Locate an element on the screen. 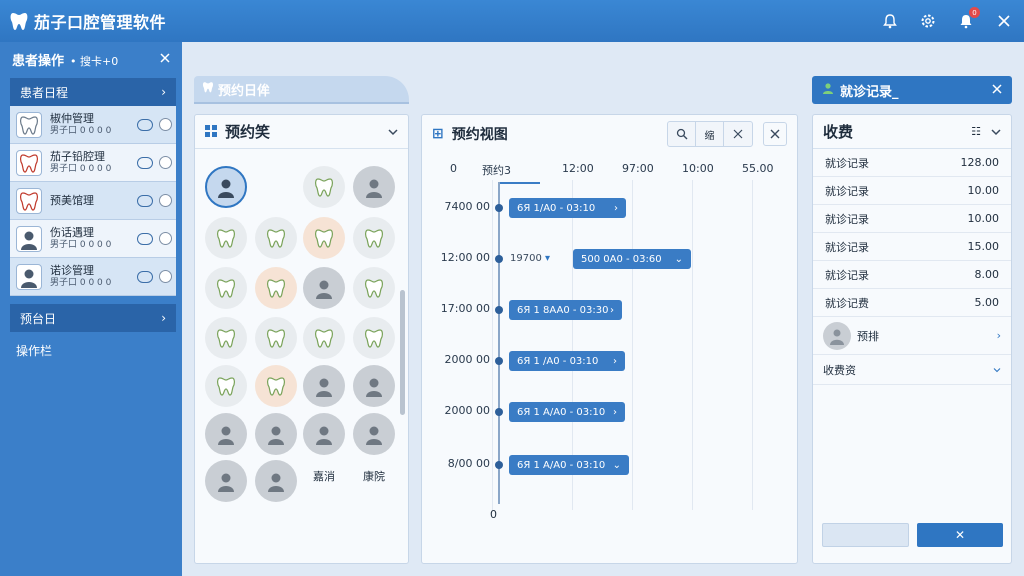 This screenshot has height=576, width=1024. patient-info: 茄子铅腔理 男子口 0 0 0 0 is located at coordinates (93, 163).